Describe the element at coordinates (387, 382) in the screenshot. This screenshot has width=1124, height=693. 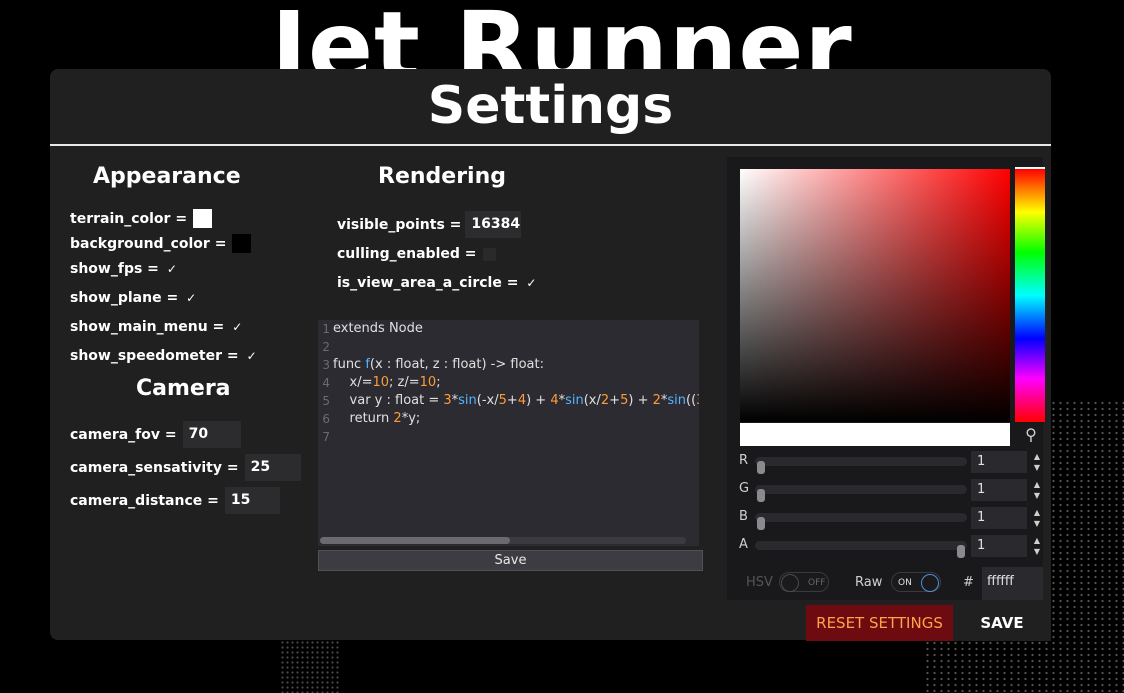
I see `code-line-4: x/=10; z/=10;` at that location.